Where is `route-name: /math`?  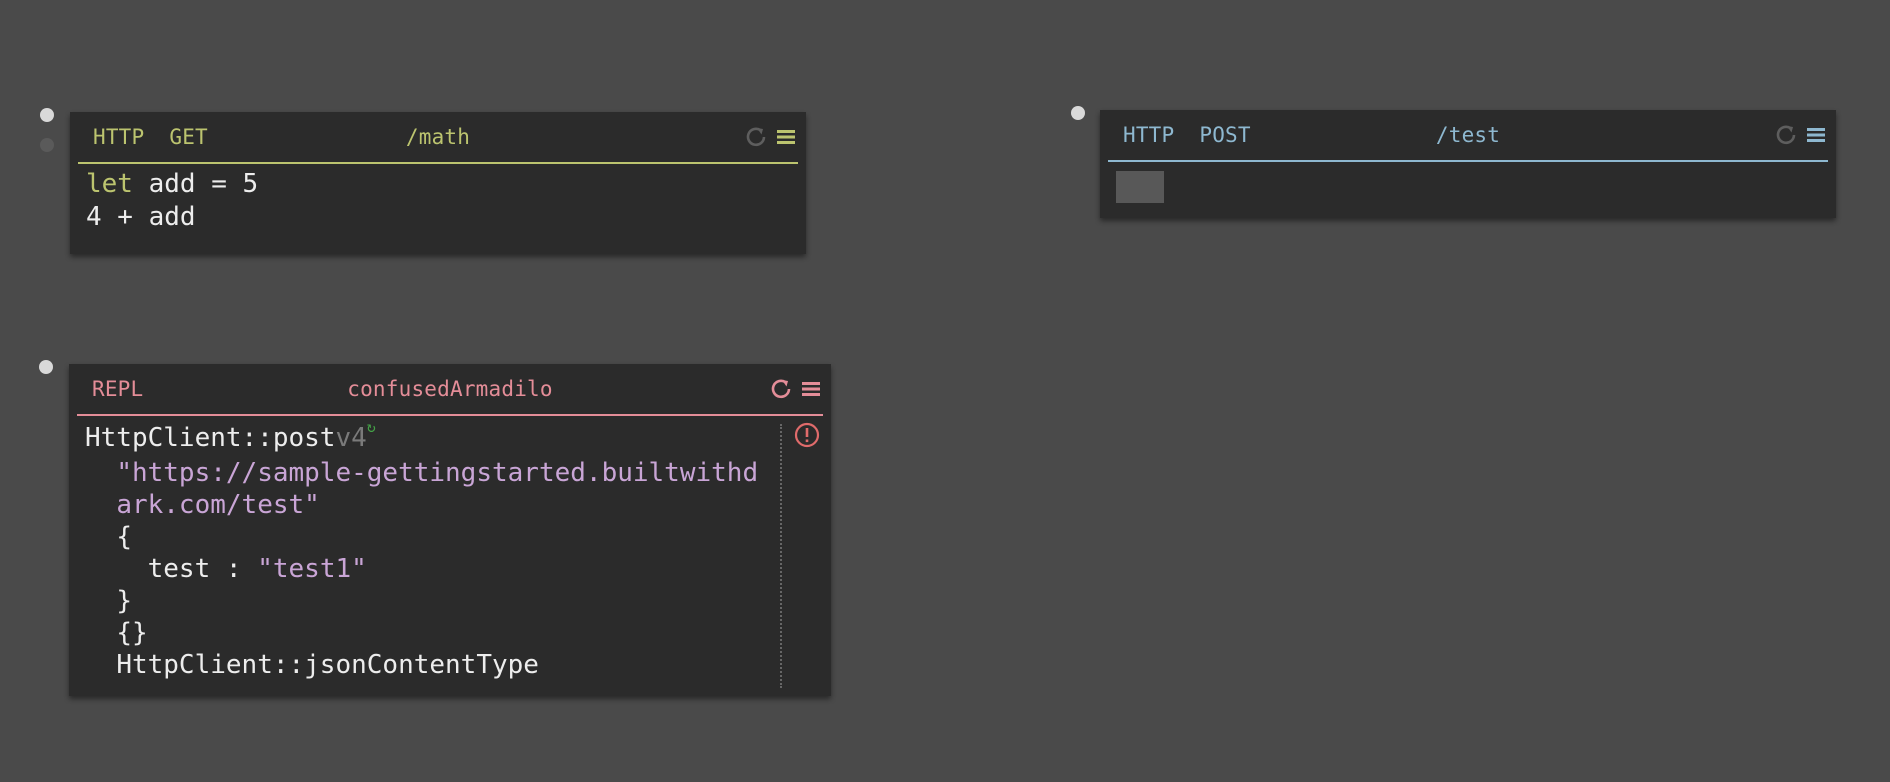 route-name: /math is located at coordinates (438, 137).